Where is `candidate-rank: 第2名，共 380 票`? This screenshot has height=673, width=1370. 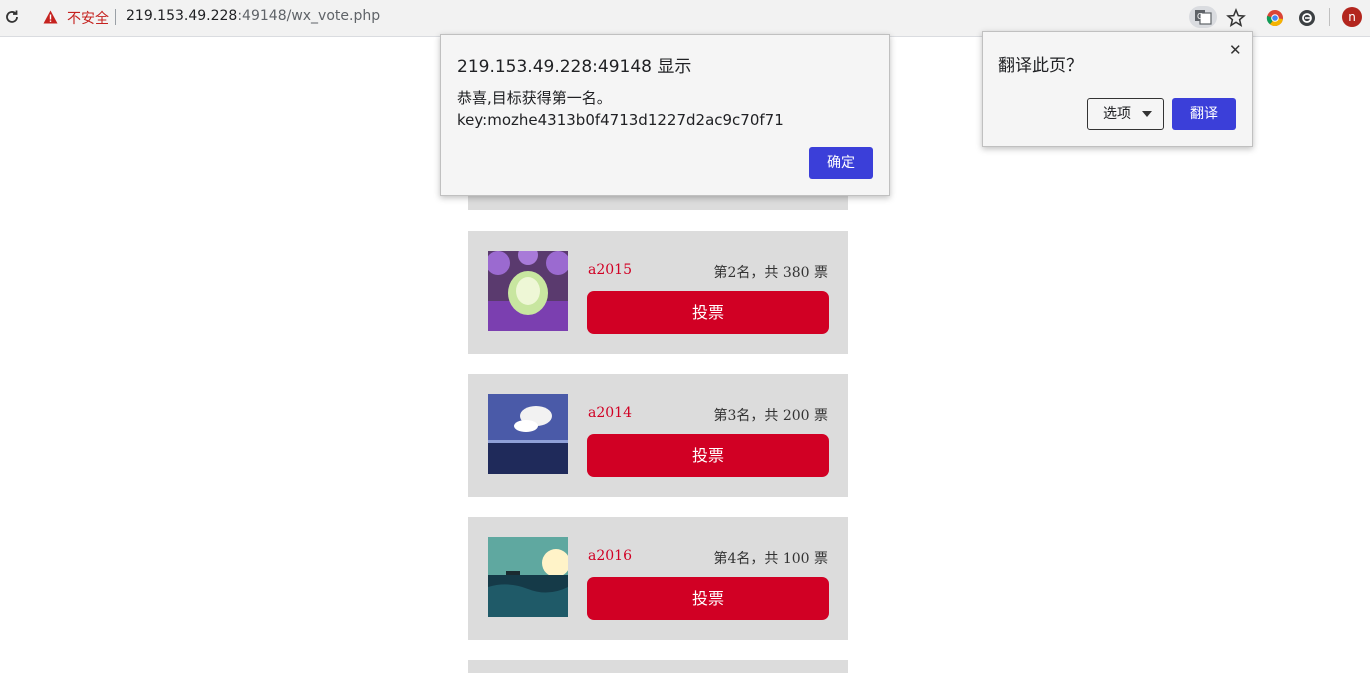 candidate-rank: 第2名，共 380 票 is located at coordinates (770, 273).